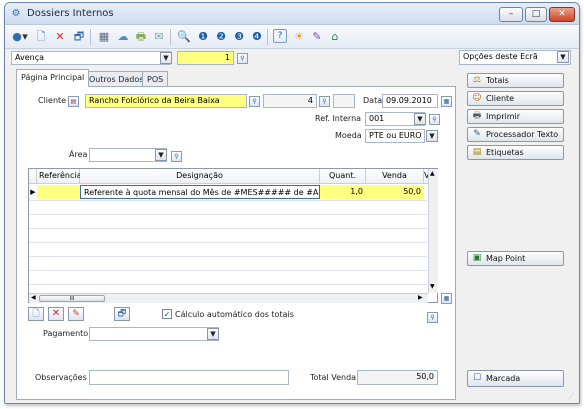 This screenshot has height=409, width=584. What do you see at coordinates (433, 231) in the screenshot?
I see `vertical-scrollbar: ▲ ▼` at bounding box center [433, 231].